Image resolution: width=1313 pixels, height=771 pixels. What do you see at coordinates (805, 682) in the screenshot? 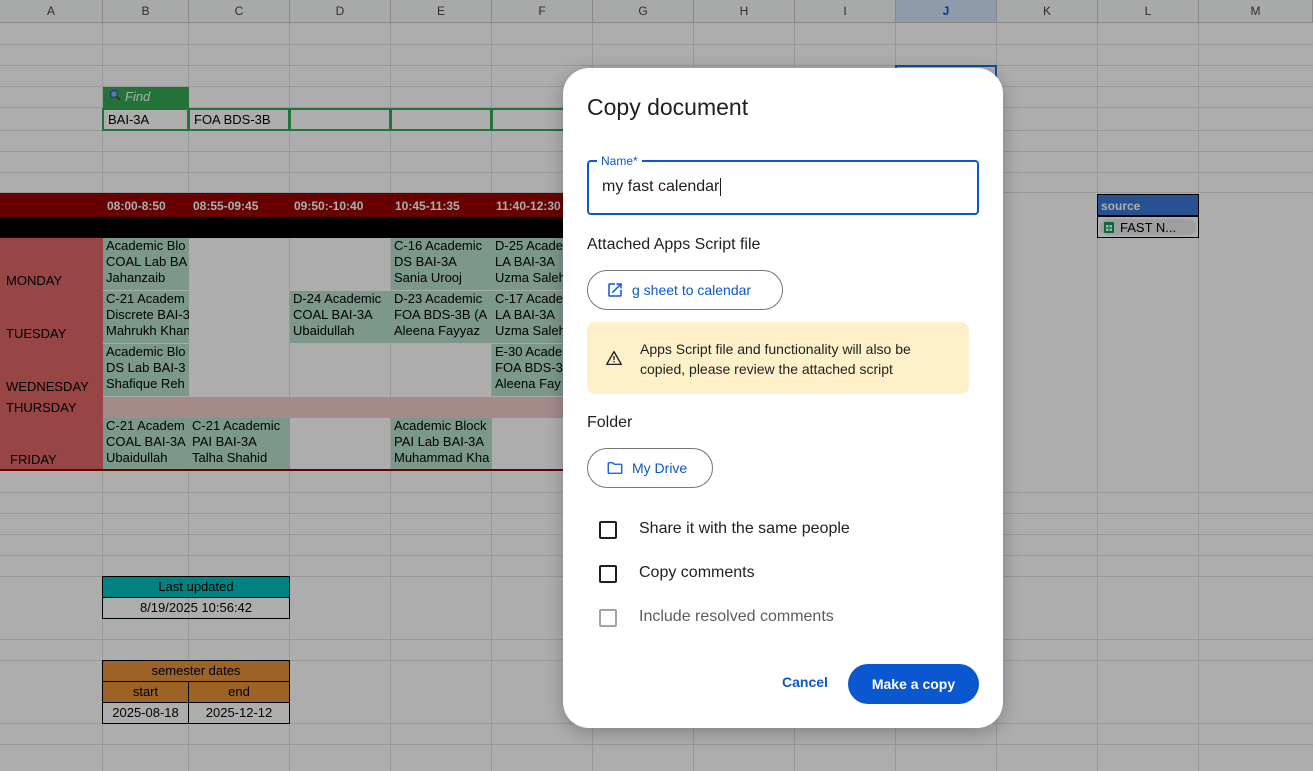
I see `cancel-button: Cancel` at bounding box center [805, 682].